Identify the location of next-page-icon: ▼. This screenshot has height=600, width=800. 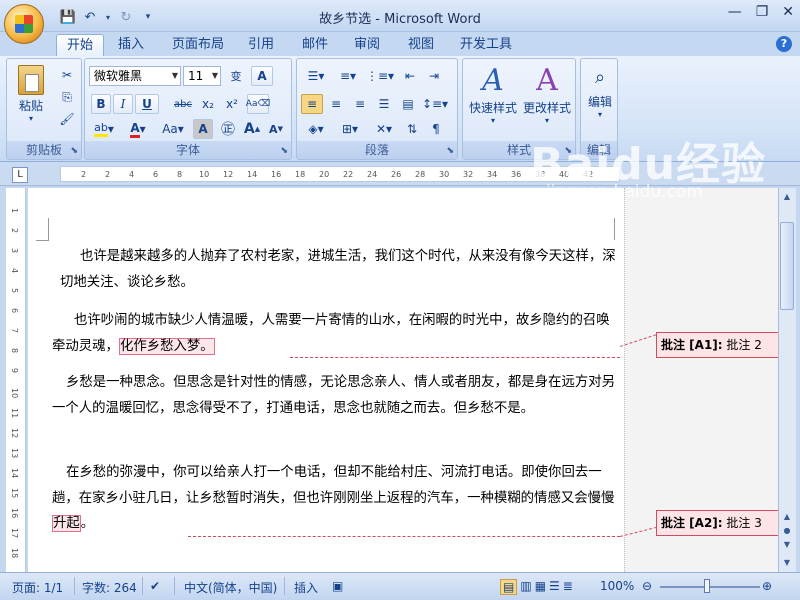
(787, 545).